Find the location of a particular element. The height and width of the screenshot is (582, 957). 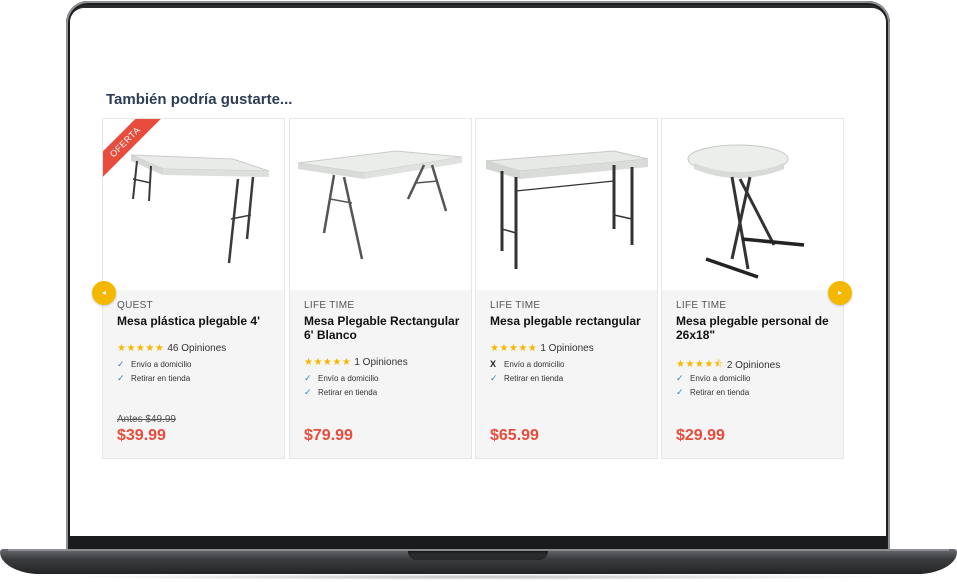

product-name: Mesa plegable personal de 26x18" is located at coordinates (756, 328).